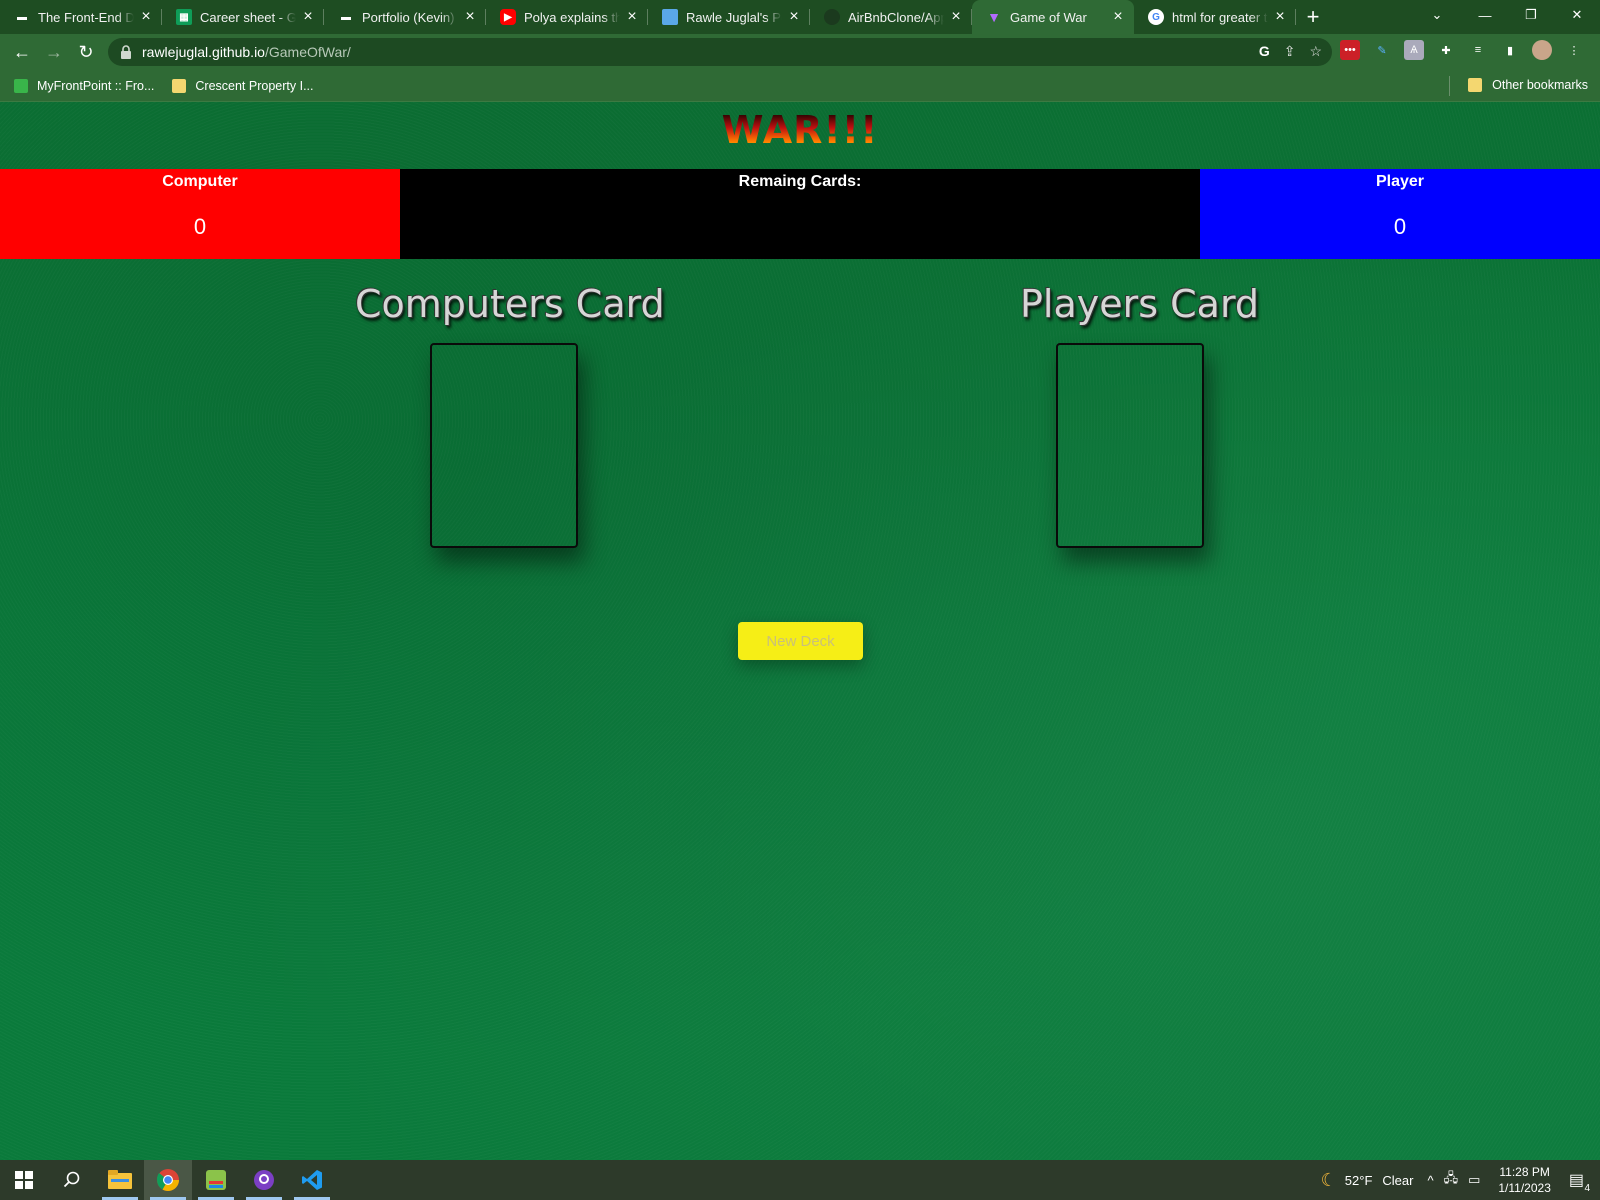  What do you see at coordinates (1397, 1180) in the screenshot?
I see `weather-desc: Clear` at bounding box center [1397, 1180].